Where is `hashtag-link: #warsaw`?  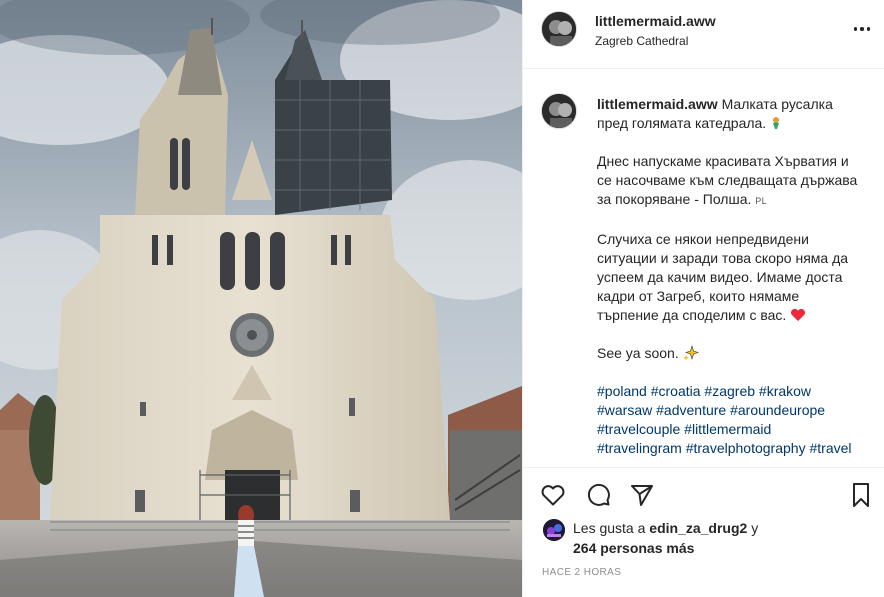 hashtag-link: #warsaw is located at coordinates (624, 410).